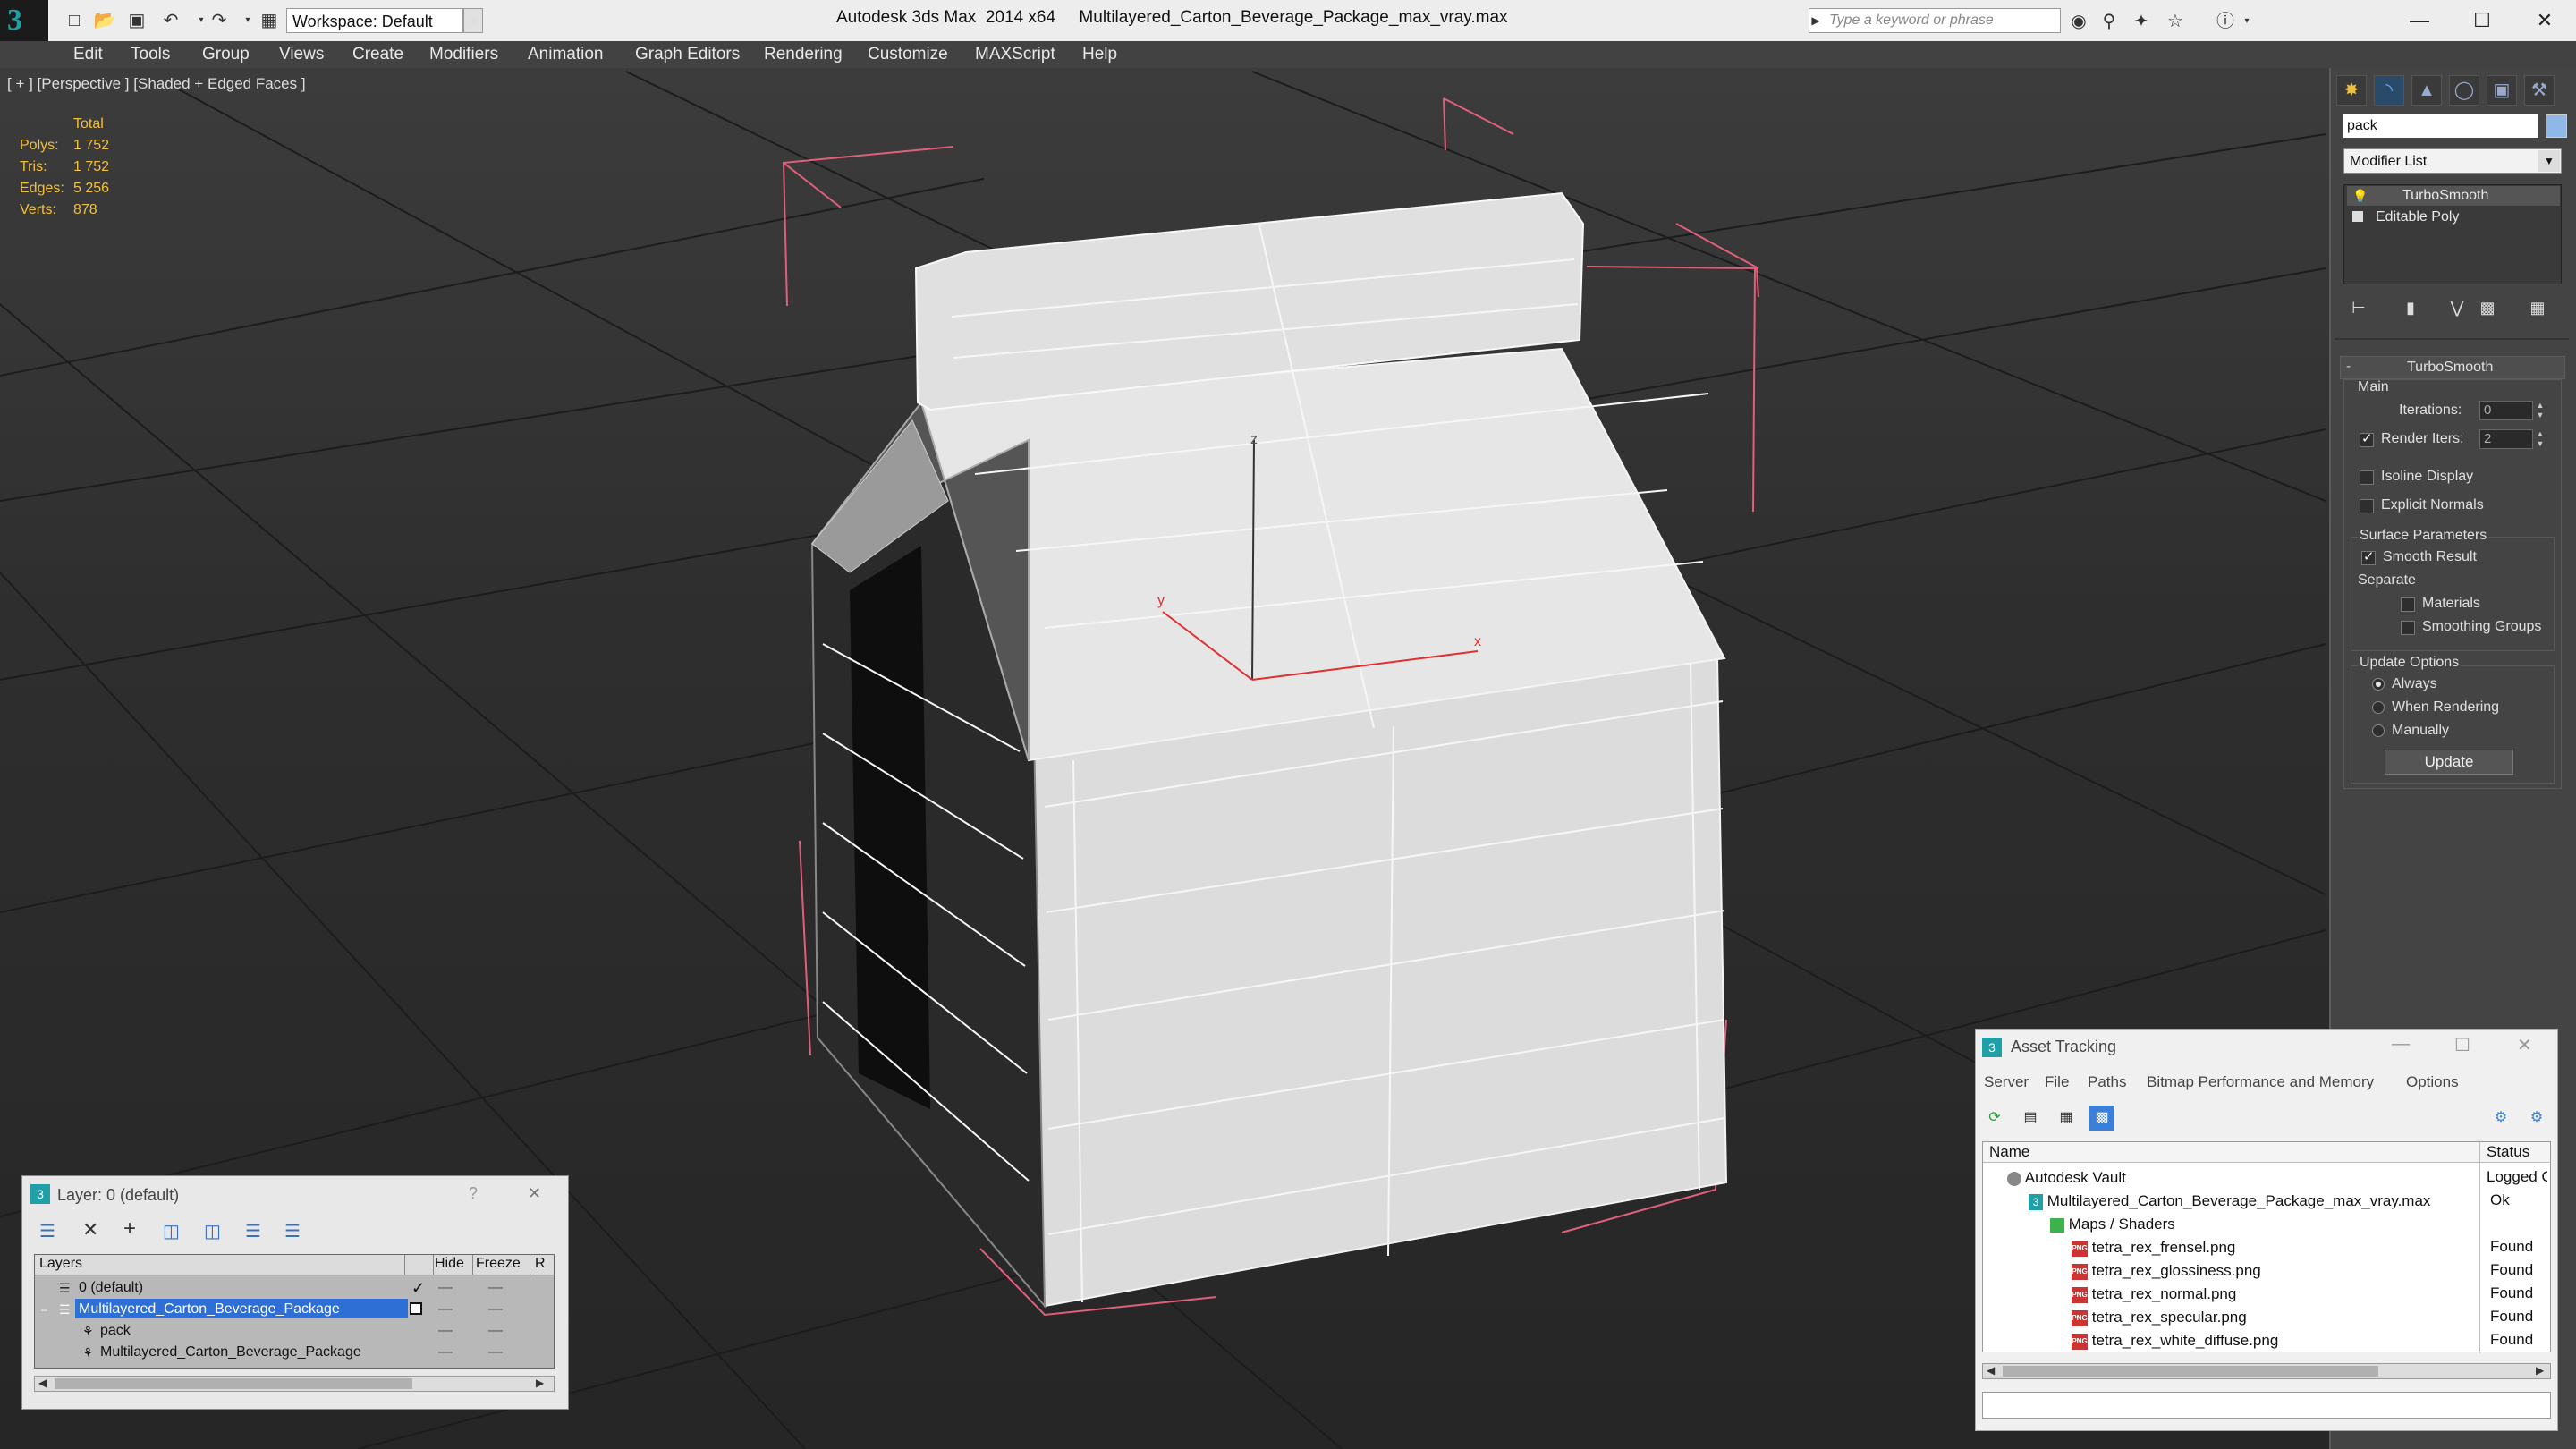 Image resolution: width=2576 pixels, height=1449 pixels. Describe the element at coordinates (2078, 21) in the screenshot. I see `binoculars-icon: ◉` at that location.